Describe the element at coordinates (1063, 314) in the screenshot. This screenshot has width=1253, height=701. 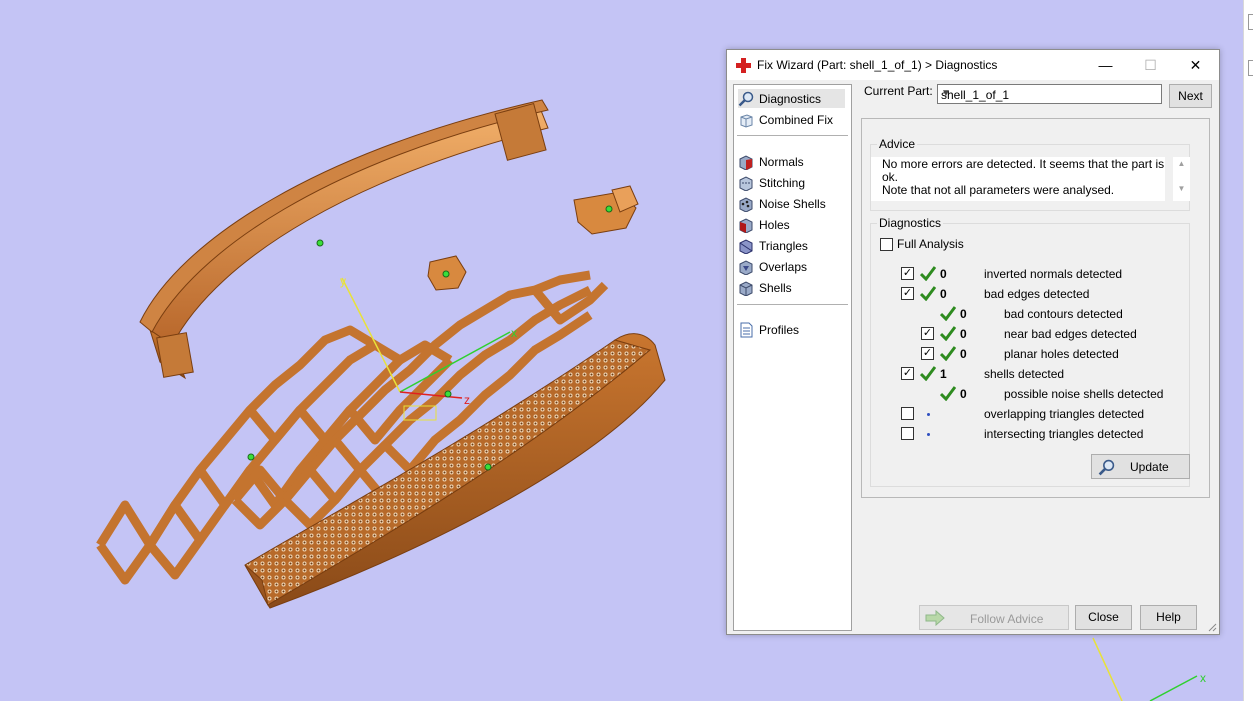
I see `bad-contours-label: bad contours detected` at that location.